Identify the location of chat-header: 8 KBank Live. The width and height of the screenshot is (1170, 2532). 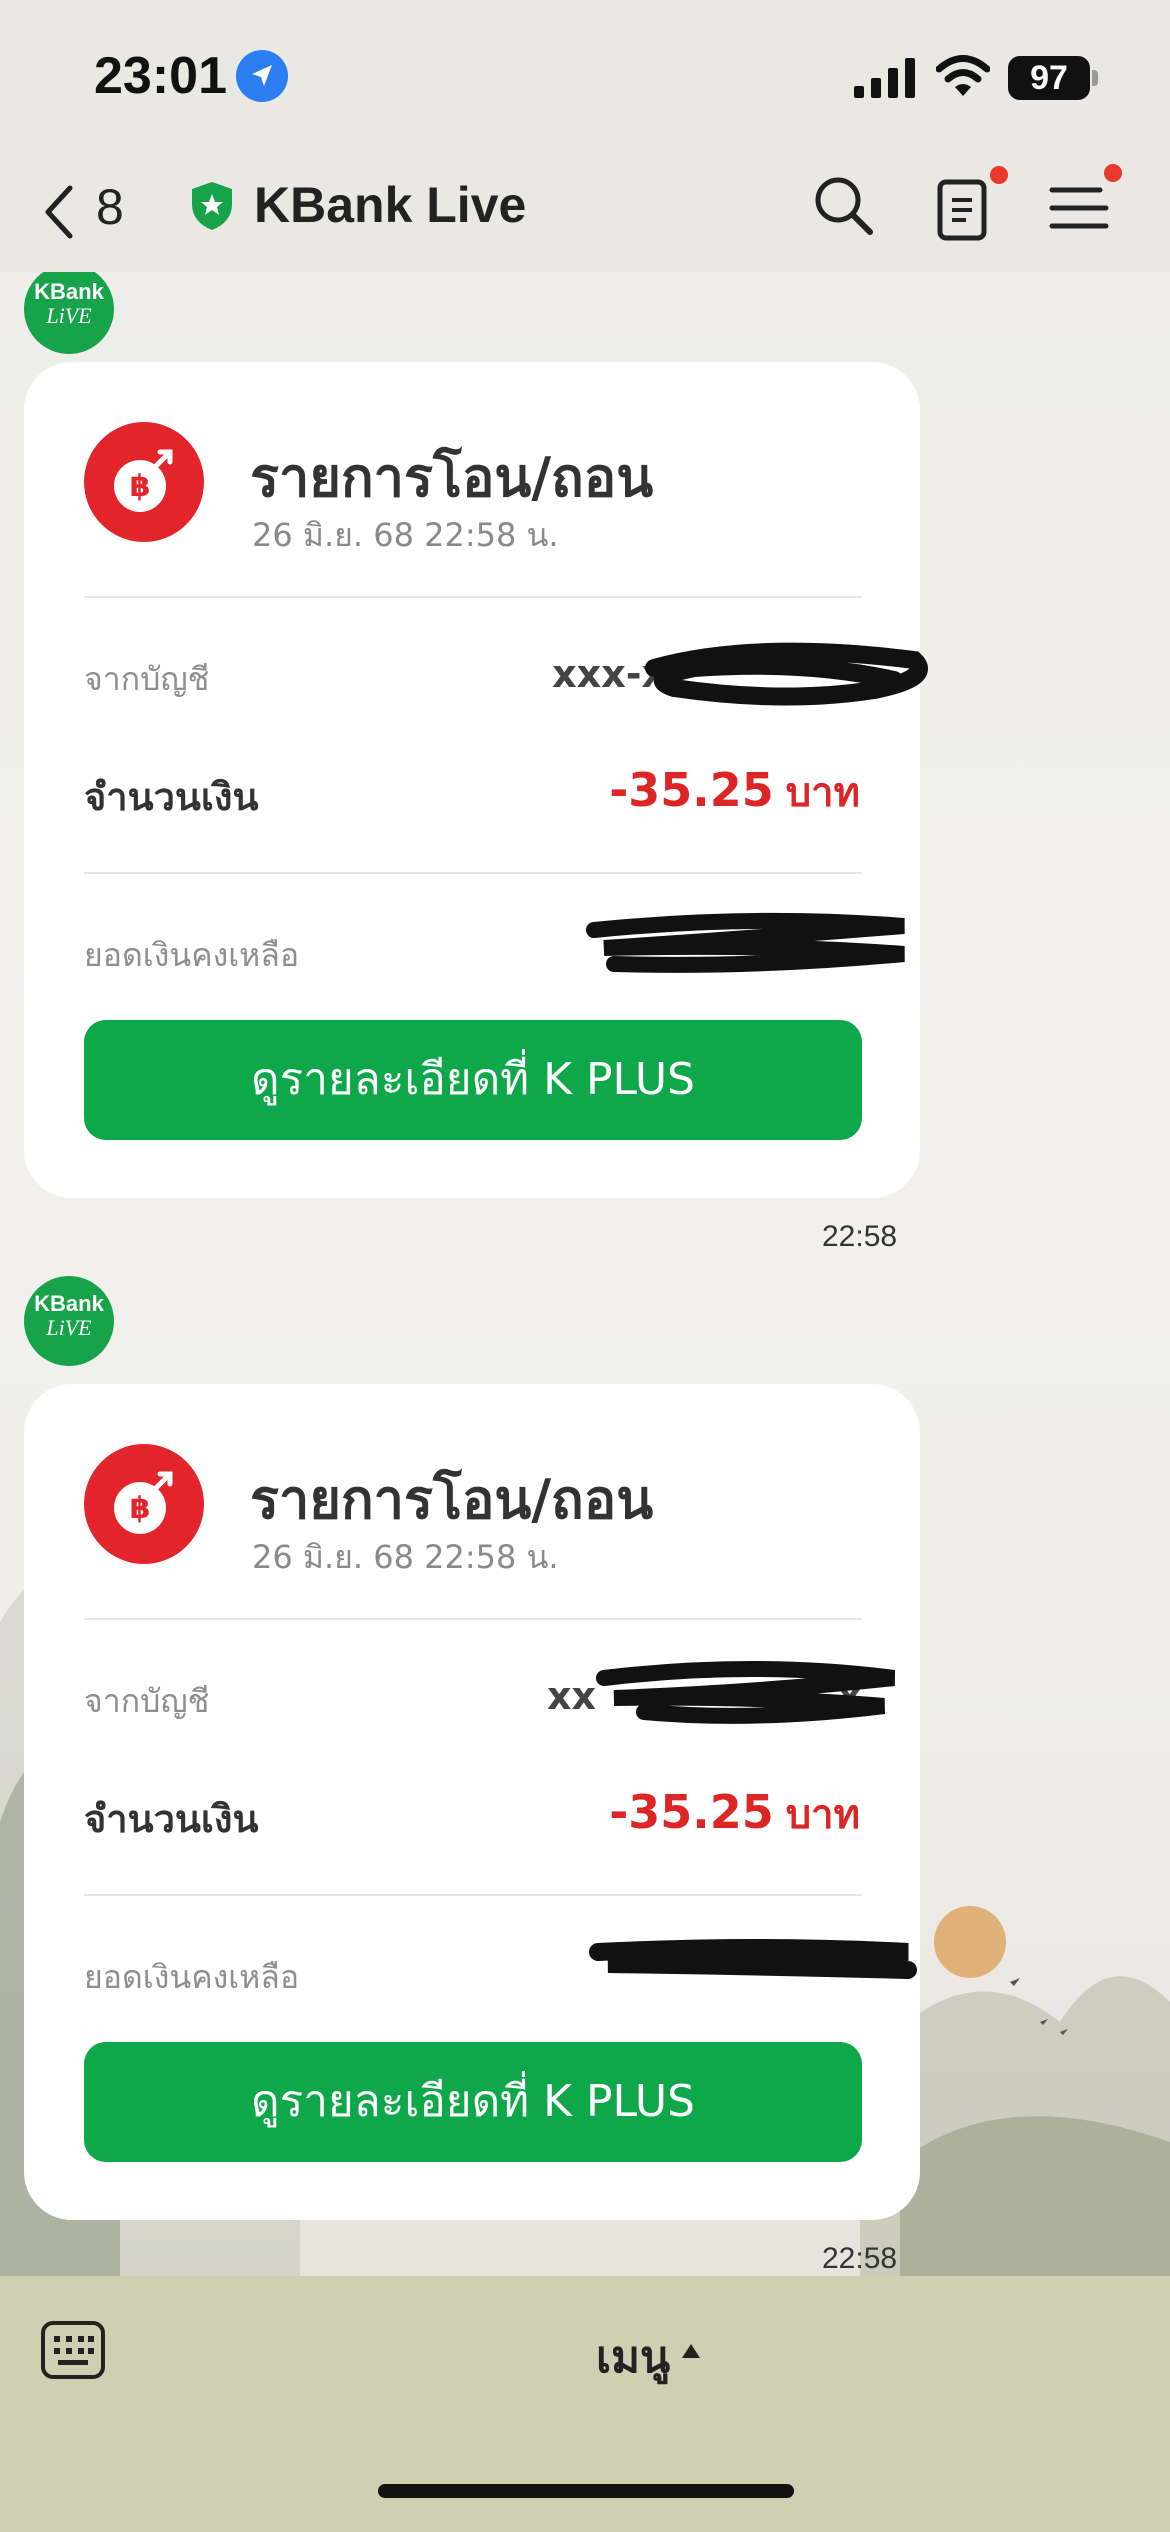
(585, 211).